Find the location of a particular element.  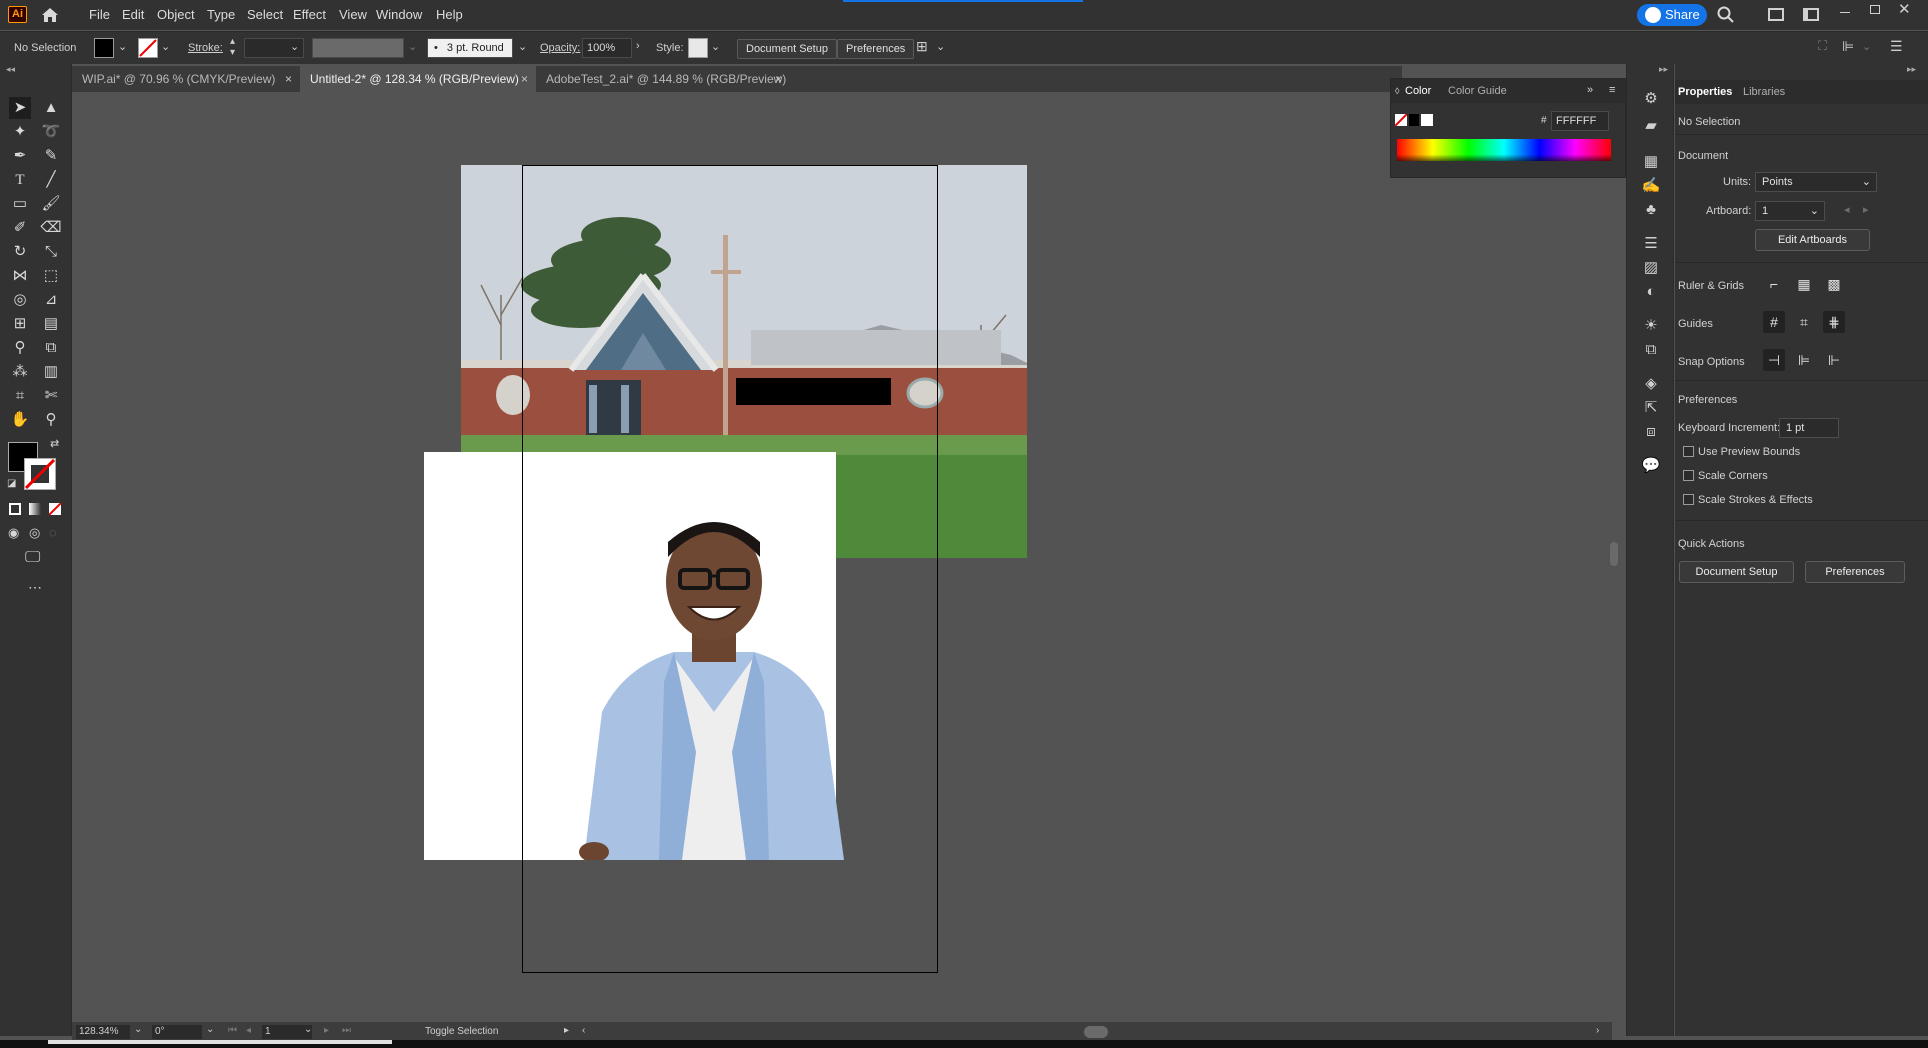

stroke-color-swatch is located at coordinates (40, 474).